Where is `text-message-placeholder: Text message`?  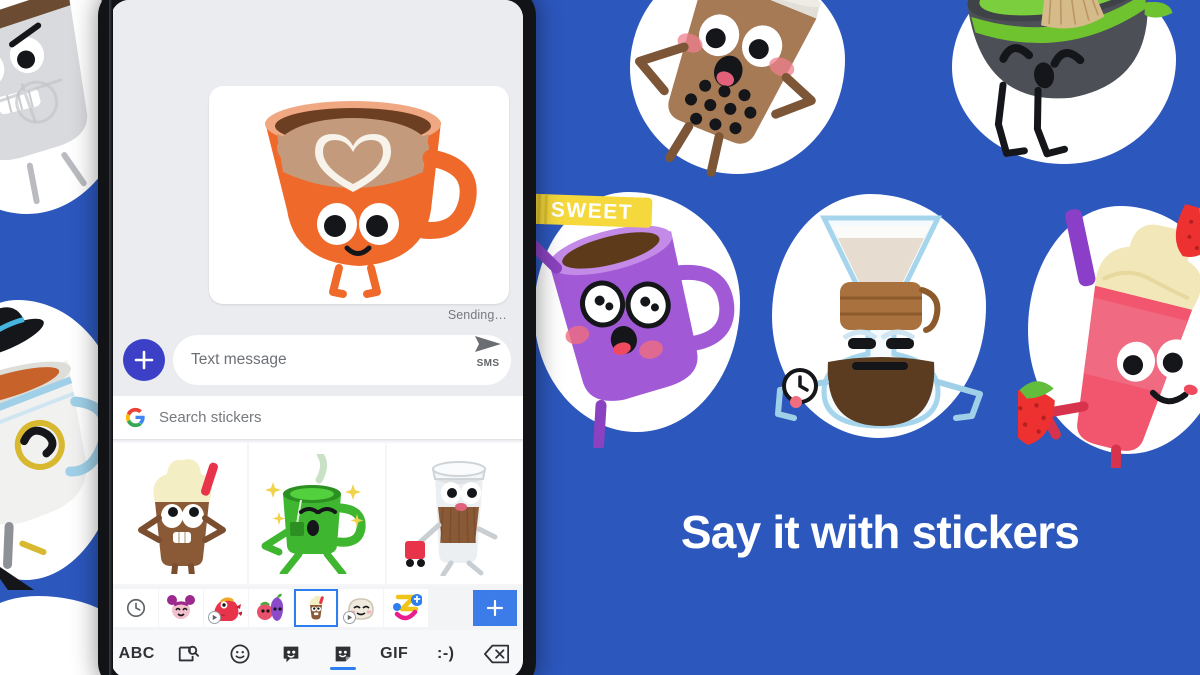
text-message-placeholder: Text message is located at coordinates (239, 359).